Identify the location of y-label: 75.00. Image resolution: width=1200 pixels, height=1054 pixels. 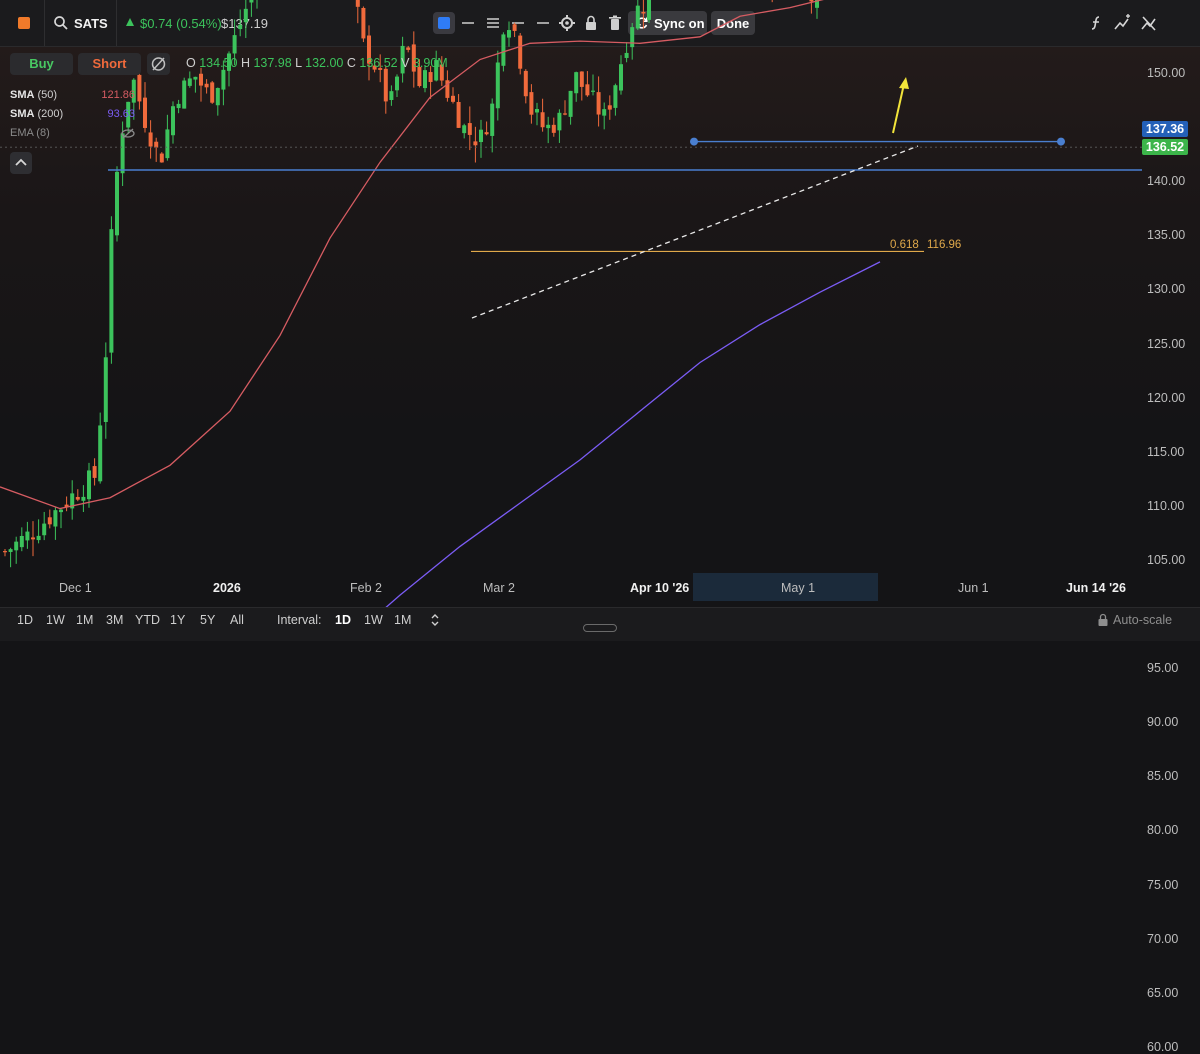
(1163, 884).